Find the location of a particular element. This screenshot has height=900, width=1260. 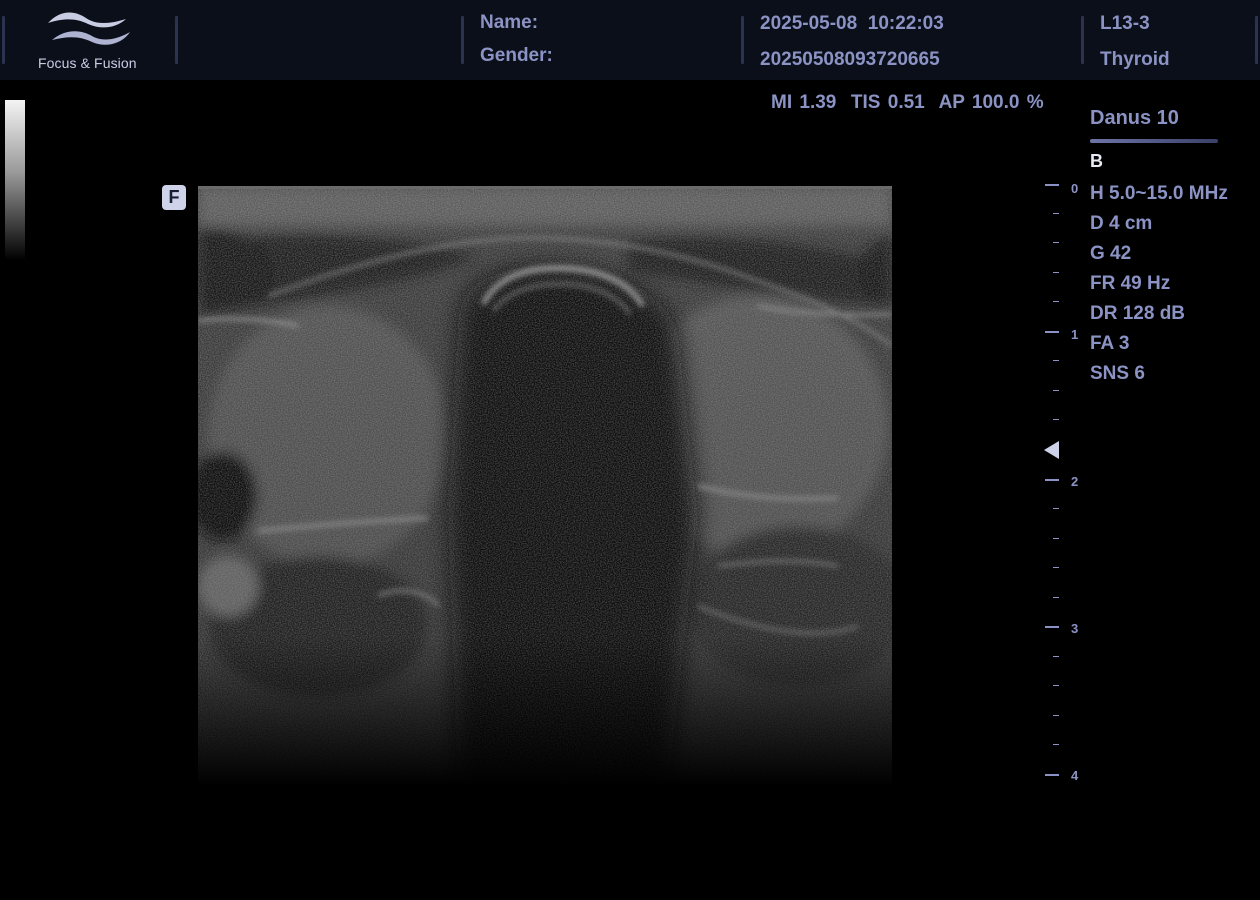

exam-preset: Thyroid is located at coordinates (1135, 59).